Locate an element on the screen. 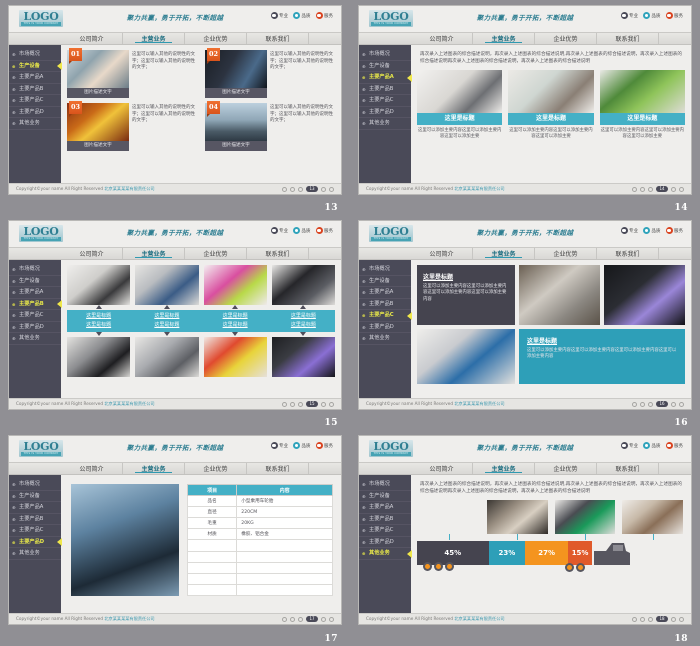 Image resolution: width=700 pixels, height=646 pixels. pagination: 14 is located at coordinates (658, 189).